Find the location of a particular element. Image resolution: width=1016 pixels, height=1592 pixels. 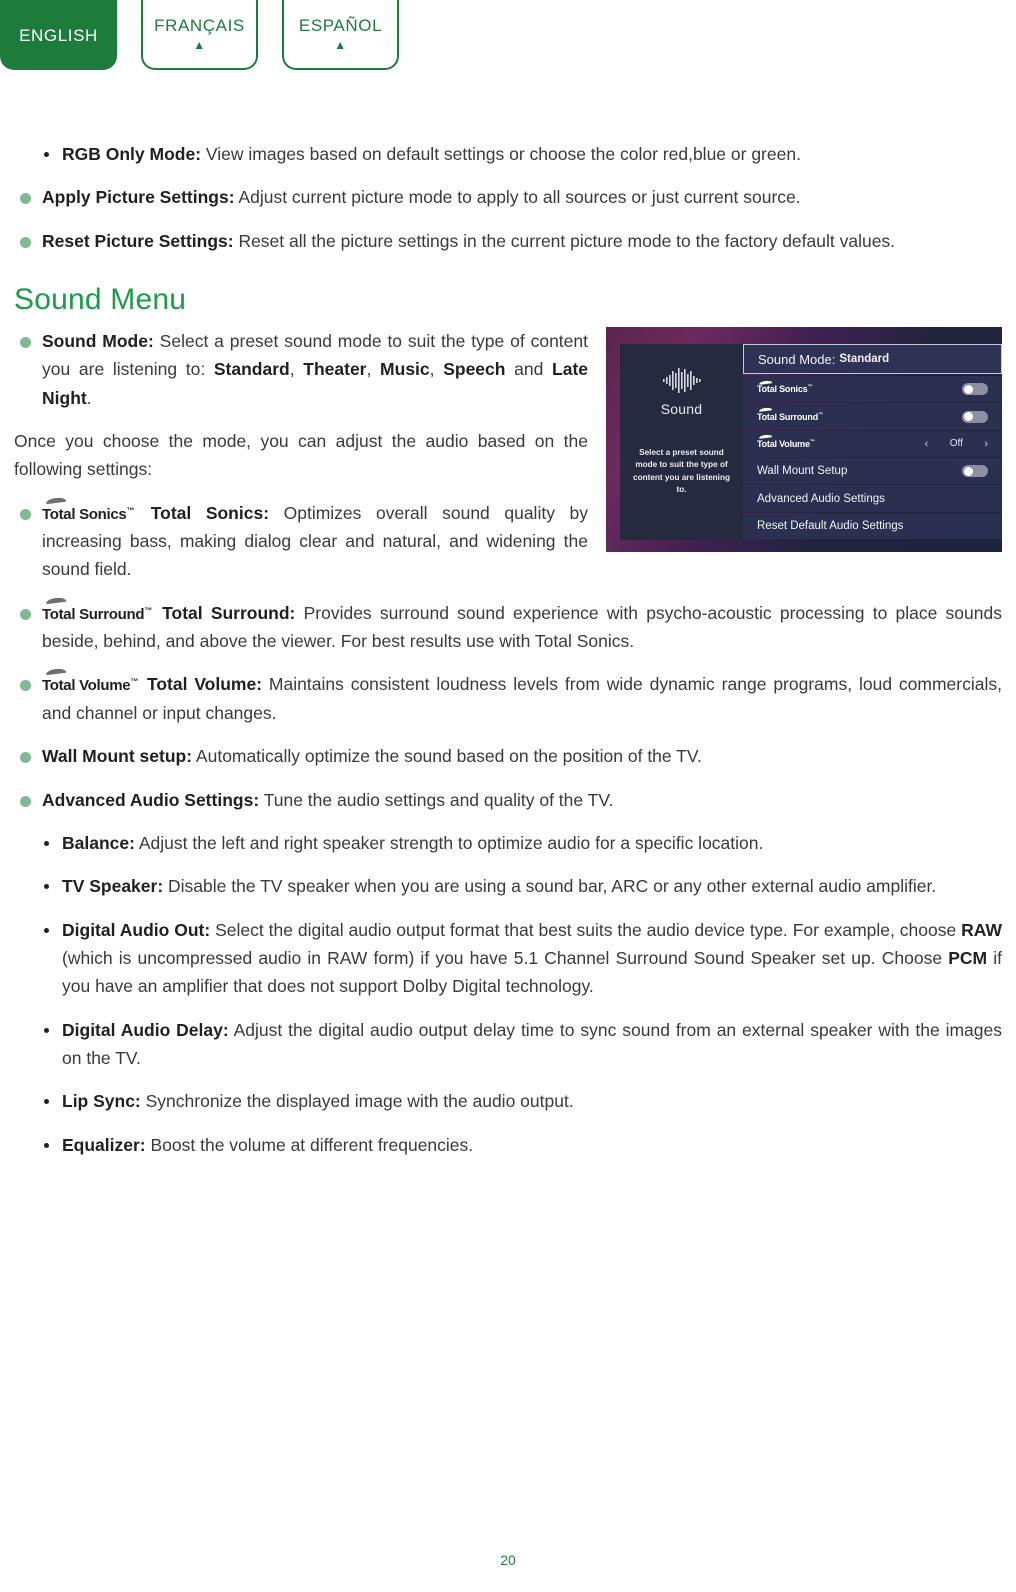

term-total-volume: Total Volume: is located at coordinates (204, 684).